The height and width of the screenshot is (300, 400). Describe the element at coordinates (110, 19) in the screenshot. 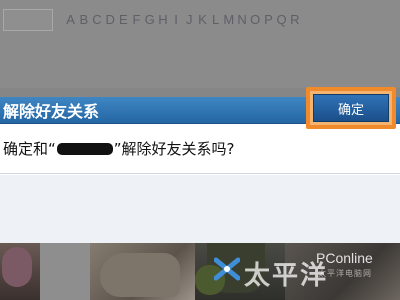

I see `alphabet-letter-d: D` at that location.